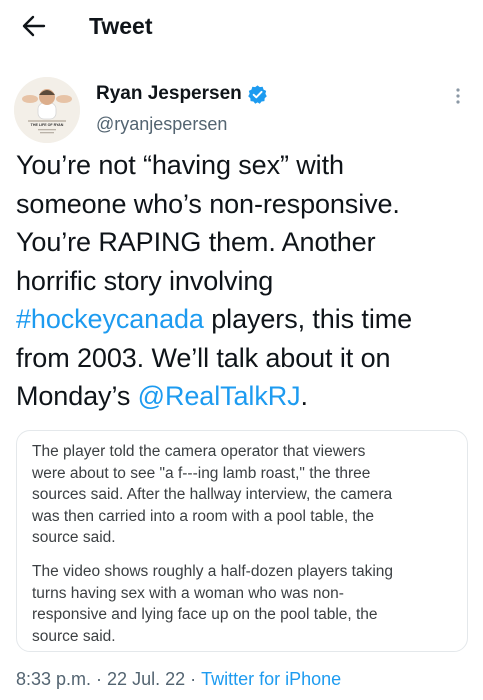 This screenshot has height=700, width=483. I want to click on avatar: THE LIFE OF RYAN, so click(47, 110).